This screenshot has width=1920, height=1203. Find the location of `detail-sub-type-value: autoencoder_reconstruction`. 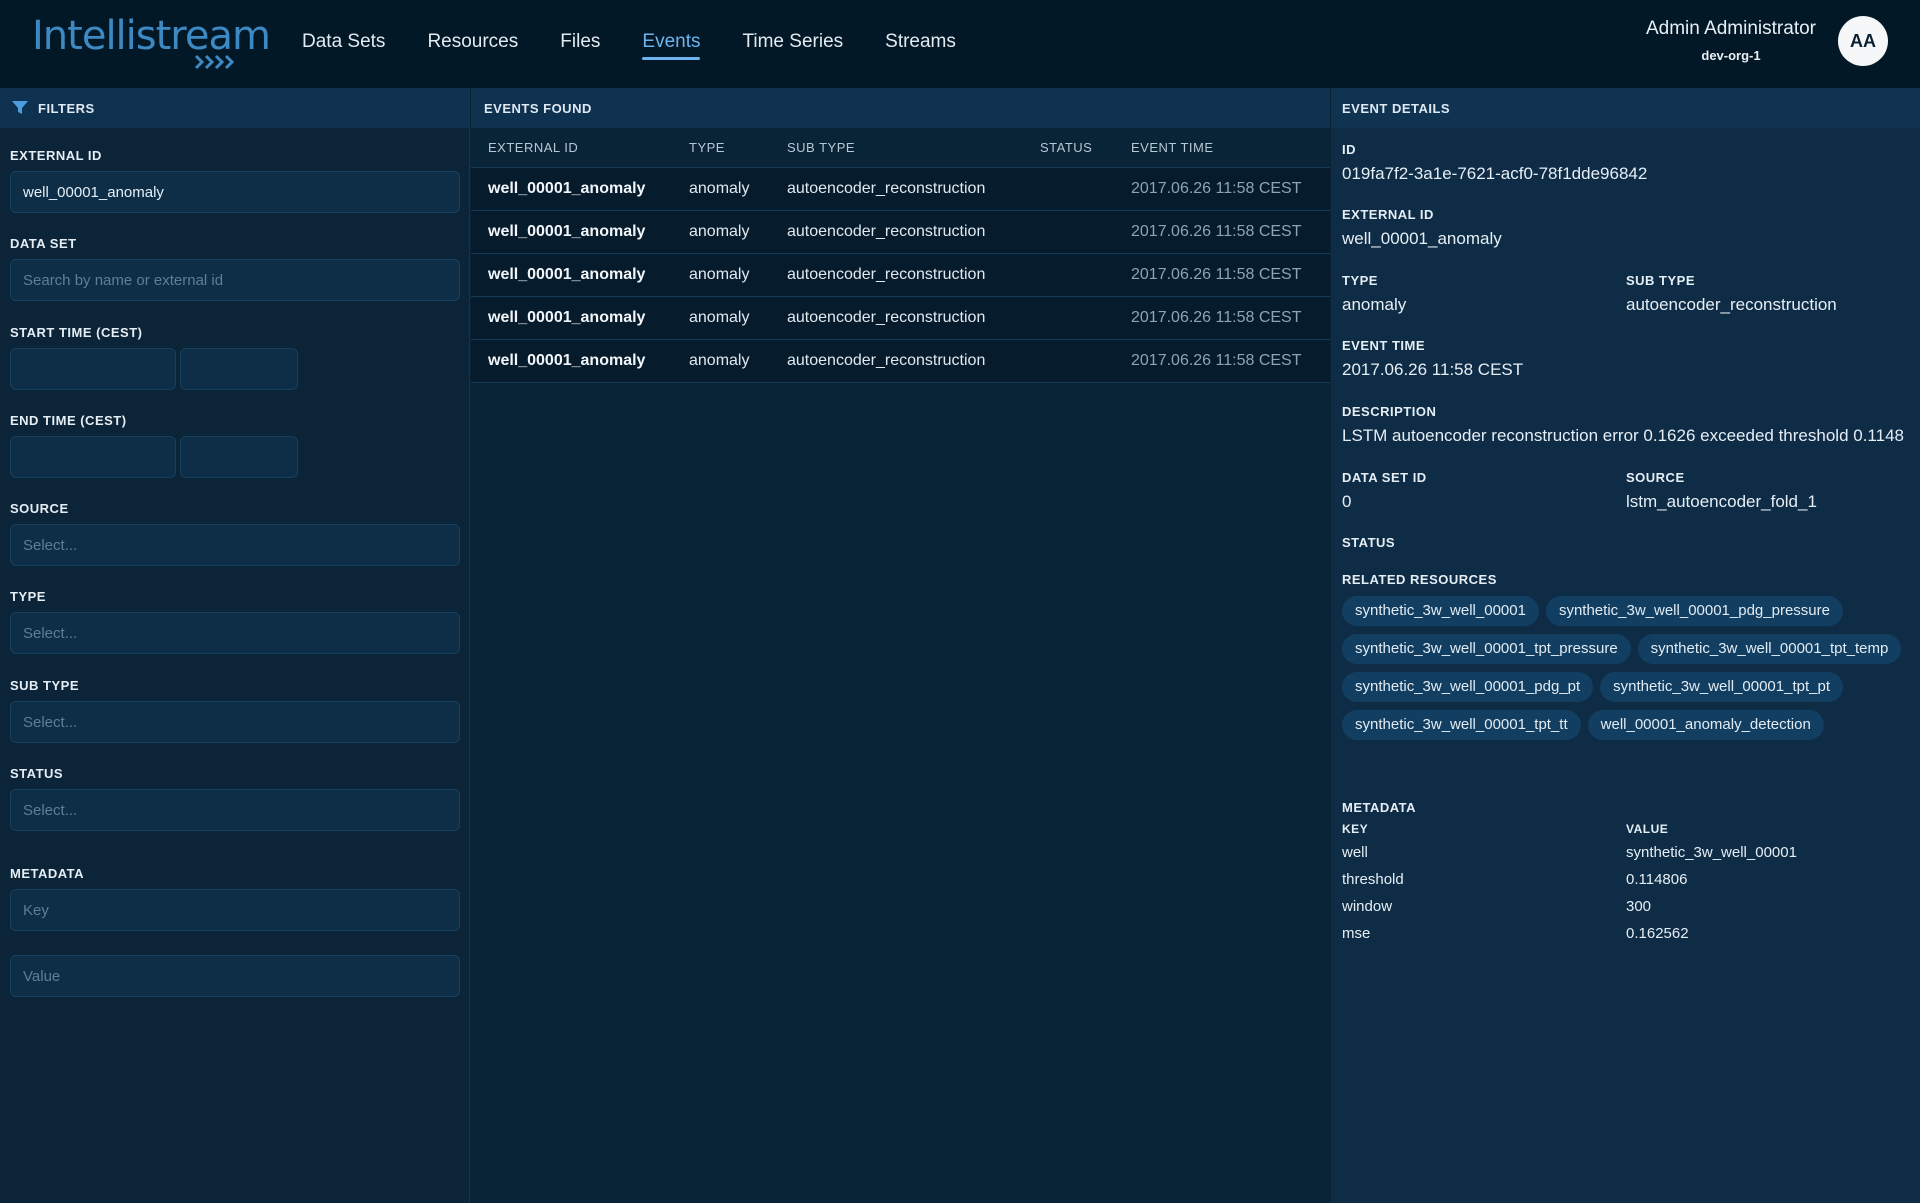

detail-sub-type-value: autoencoder_reconstruction is located at coordinates (1731, 304).